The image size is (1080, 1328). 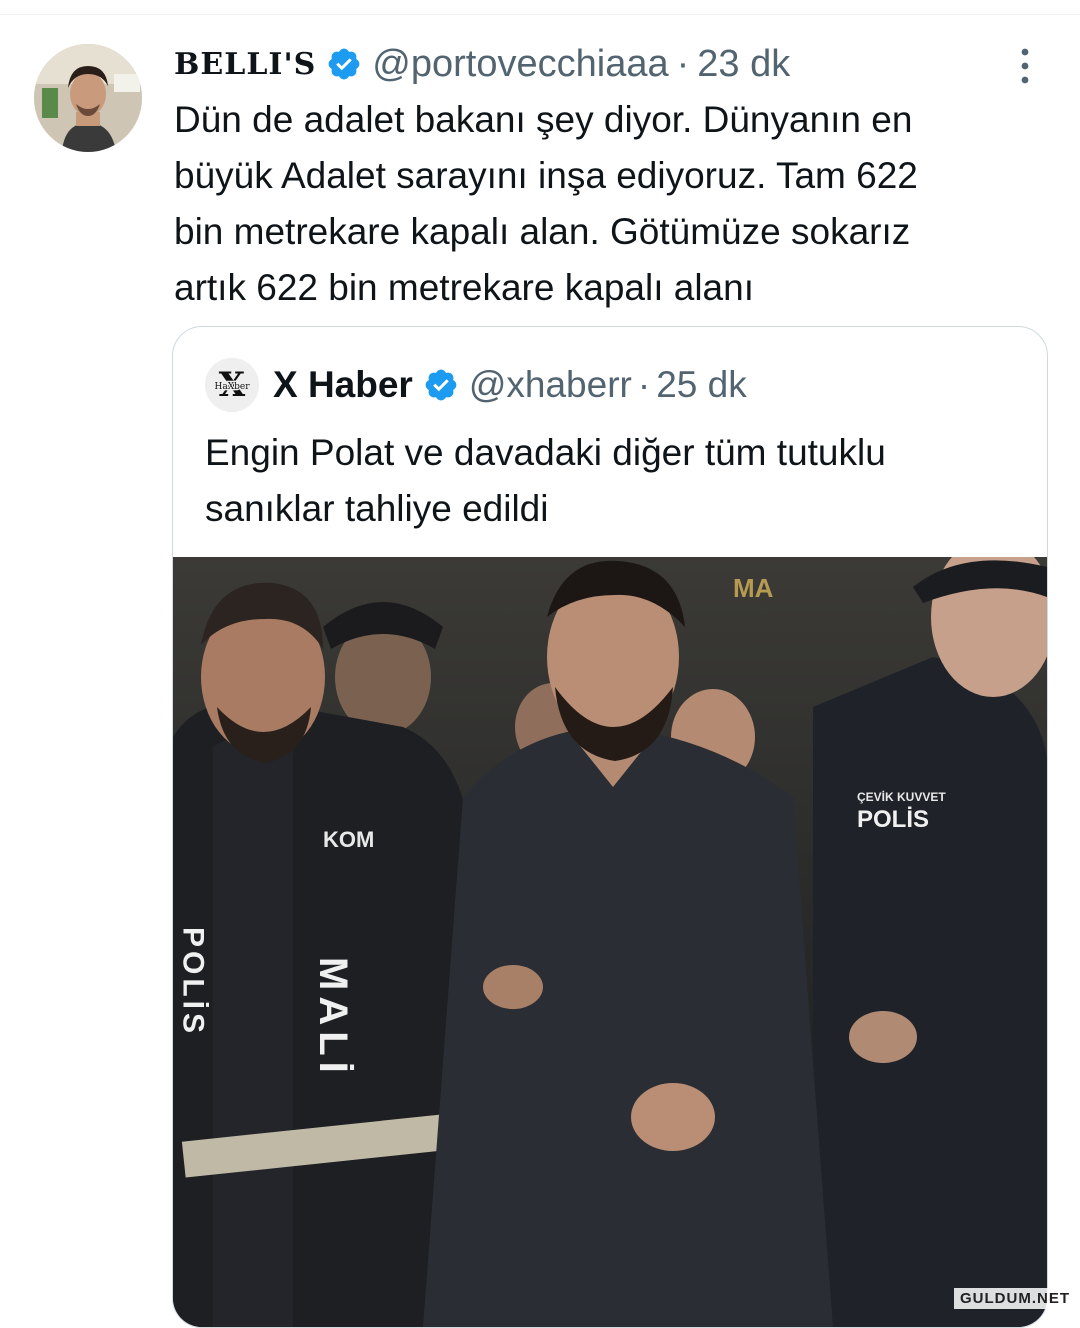 I want to click on more-options-icon, so click(x=1025, y=66).